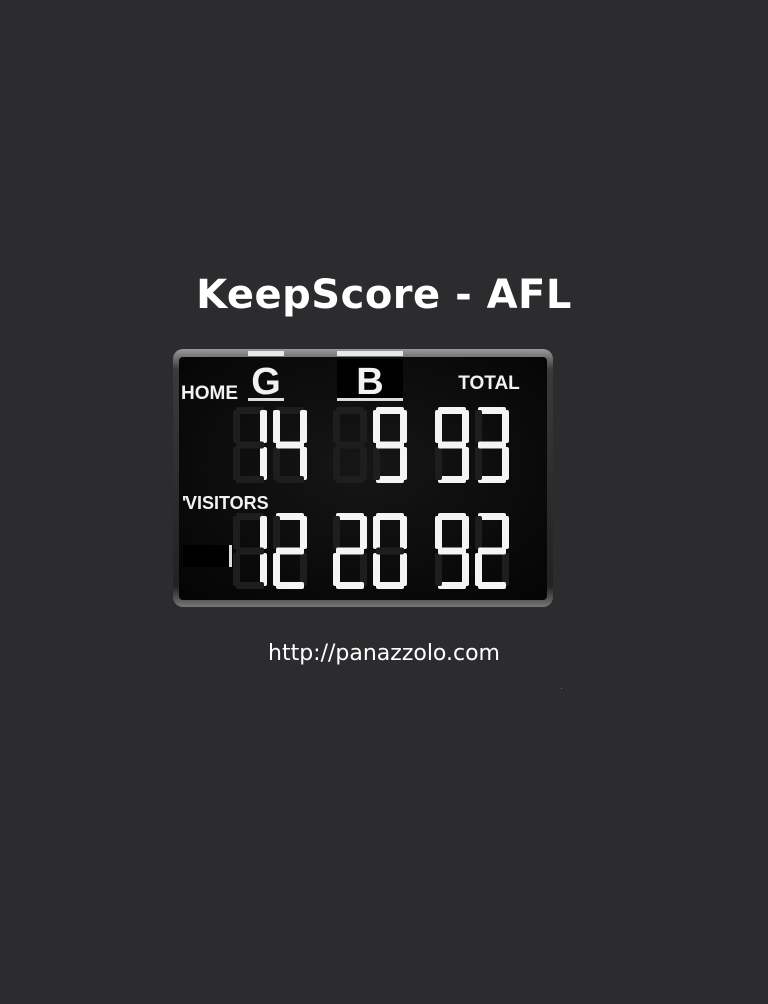 This screenshot has height=1004, width=768. Describe the element at coordinates (384, 295) in the screenshot. I see `app-title: KeepScore - AFL` at that location.